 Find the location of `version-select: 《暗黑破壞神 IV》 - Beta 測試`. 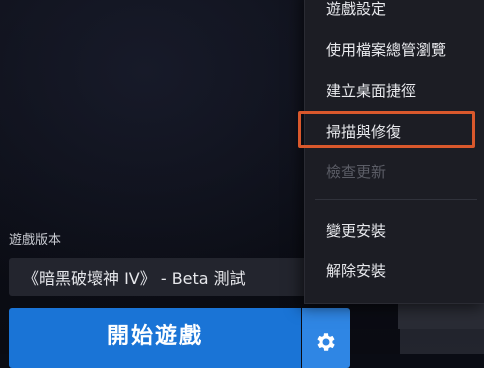

version-select: 《暗黑破壞神 IV》 - Beta 測試 is located at coordinates (159, 277).